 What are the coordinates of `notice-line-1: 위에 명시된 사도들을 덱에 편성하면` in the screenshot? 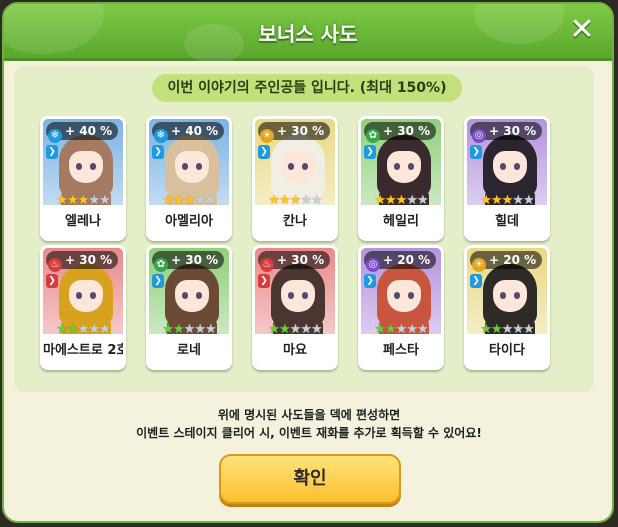 It's located at (309, 415).